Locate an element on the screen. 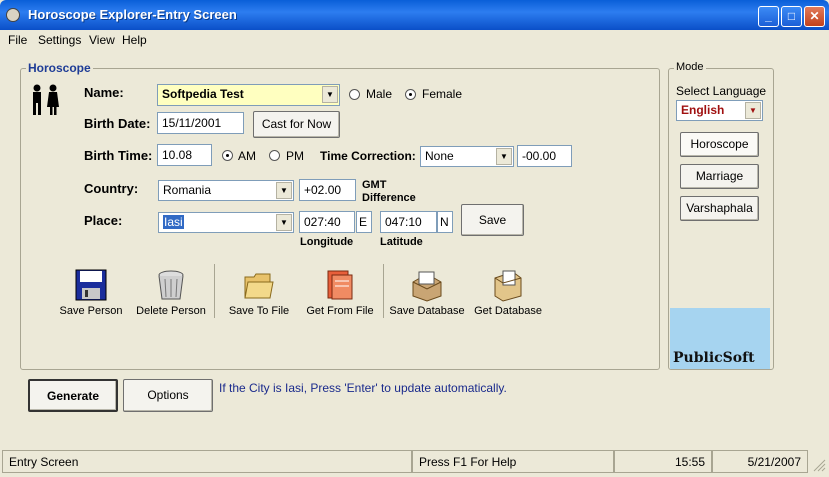 The image size is (829, 477). place-value: Iasi is located at coordinates (173, 222).